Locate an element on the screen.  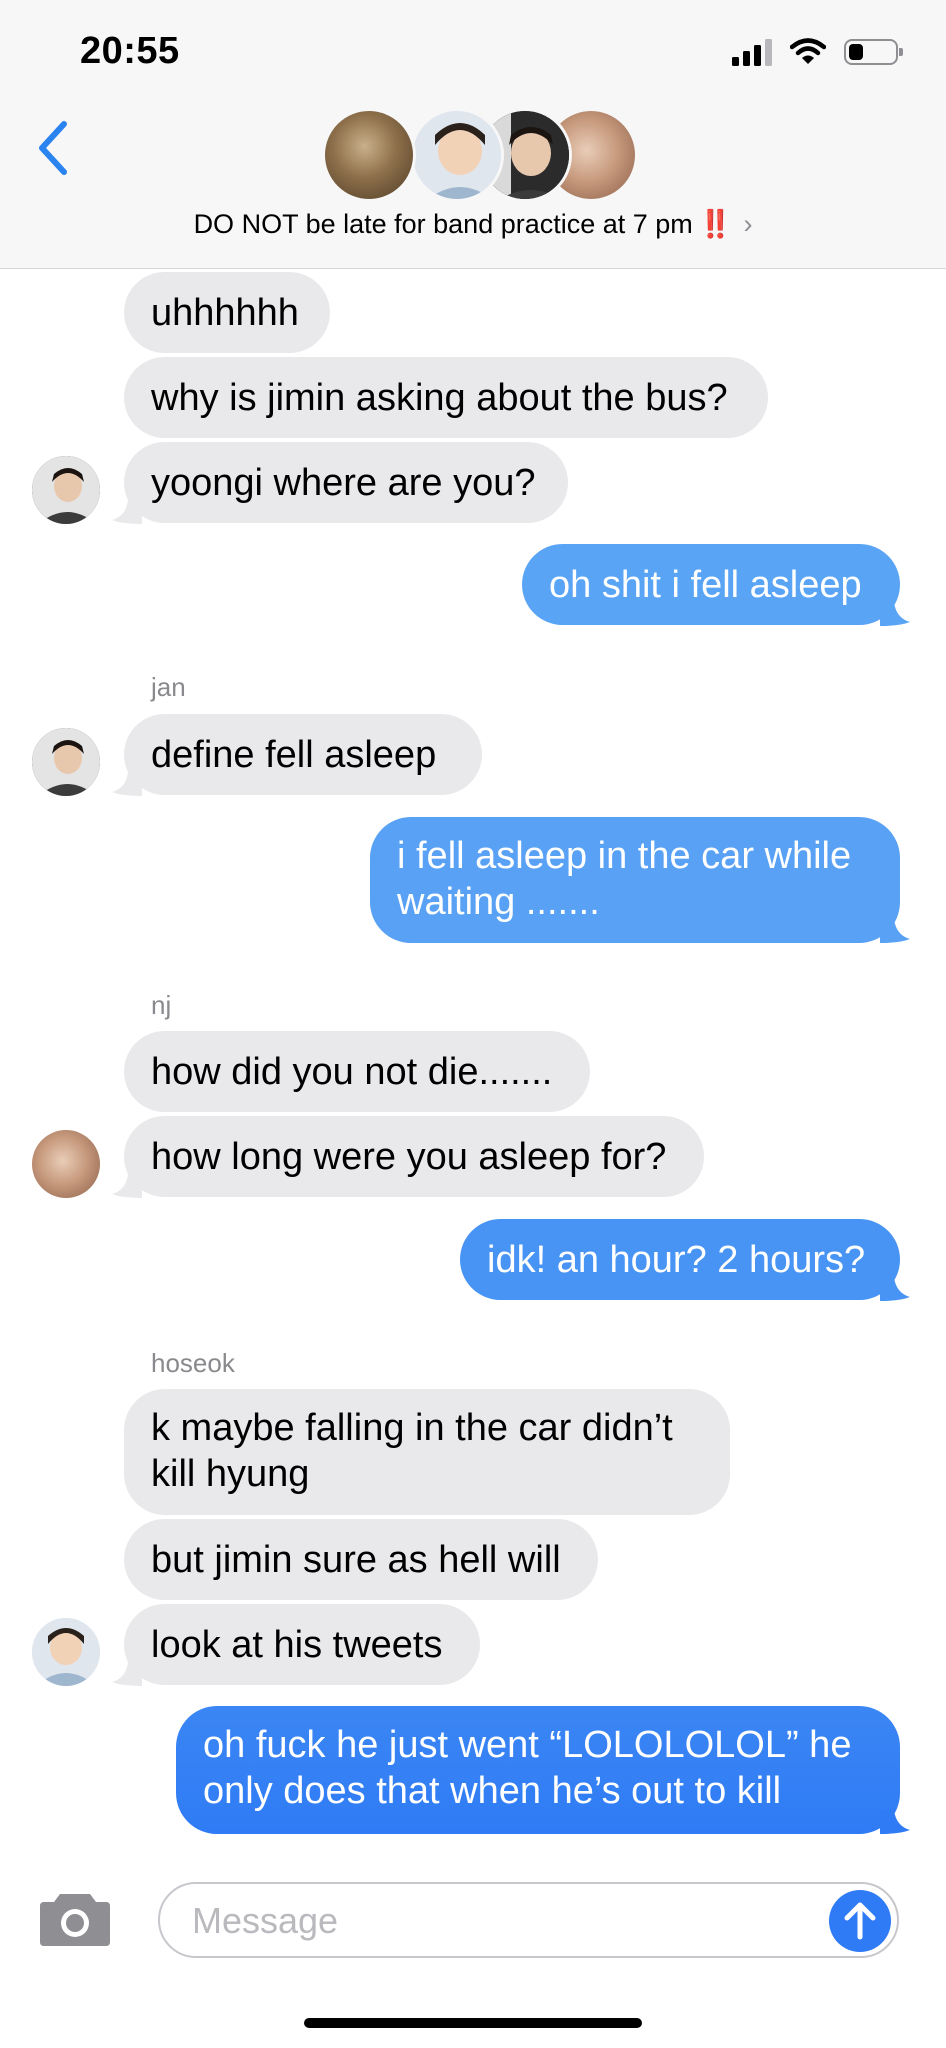
camera-icon is located at coordinates (75, 1918).